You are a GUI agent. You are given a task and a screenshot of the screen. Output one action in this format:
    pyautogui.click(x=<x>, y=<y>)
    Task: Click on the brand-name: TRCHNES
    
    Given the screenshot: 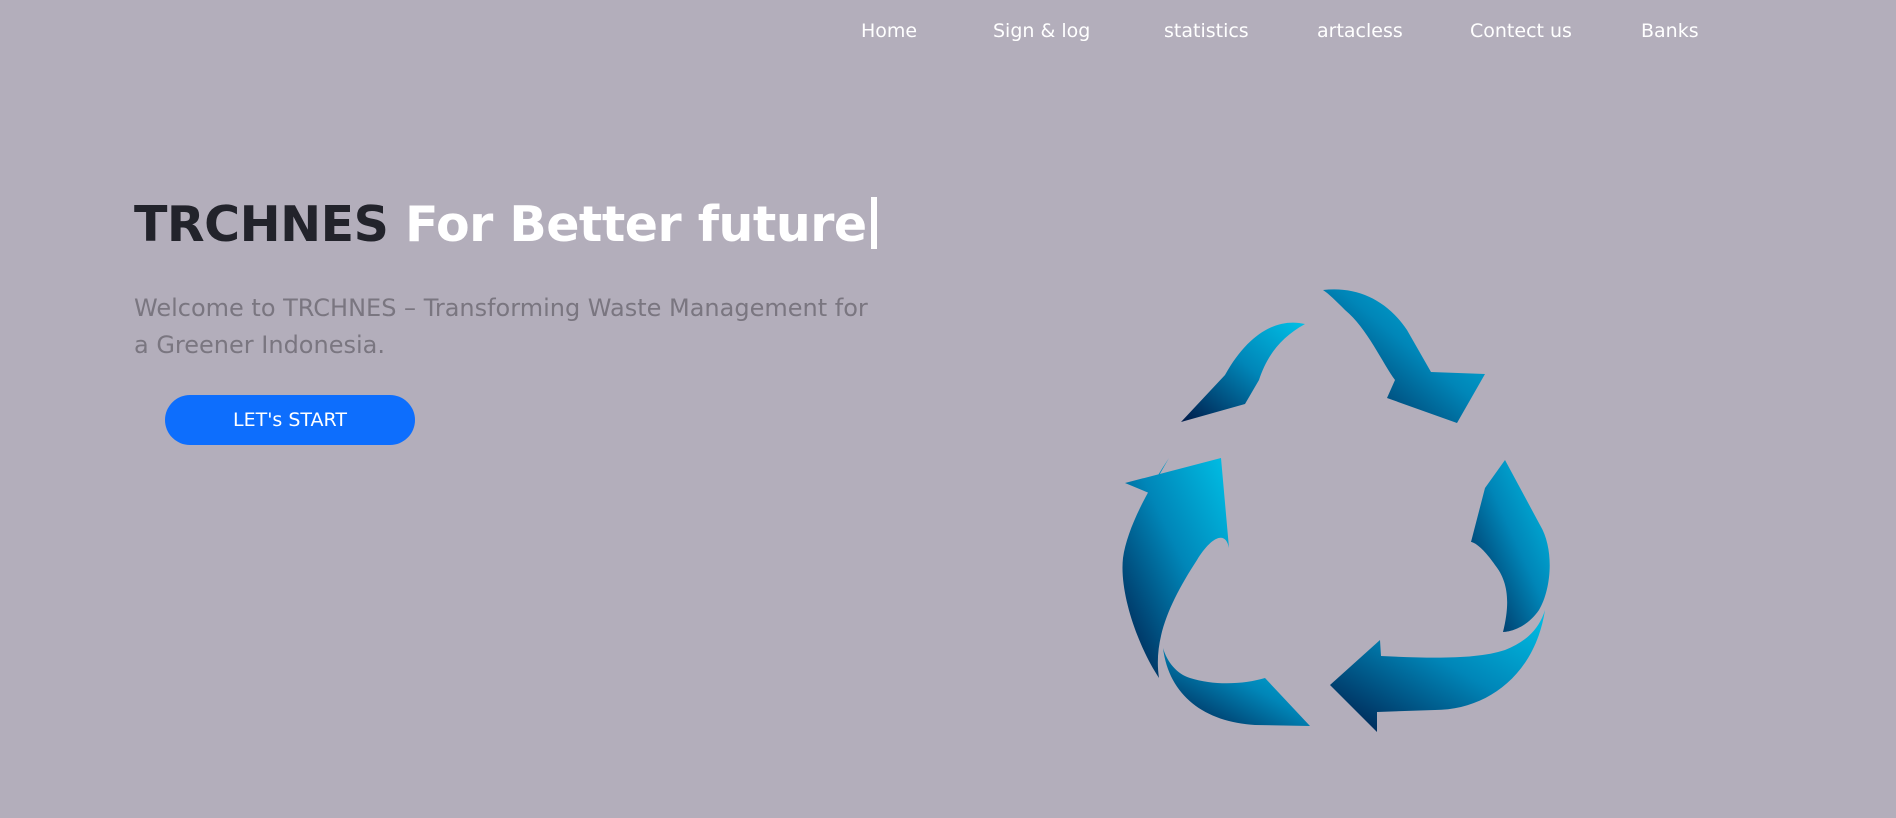 What is the action you would take?
    pyautogui.click(x=261, y=224)
    